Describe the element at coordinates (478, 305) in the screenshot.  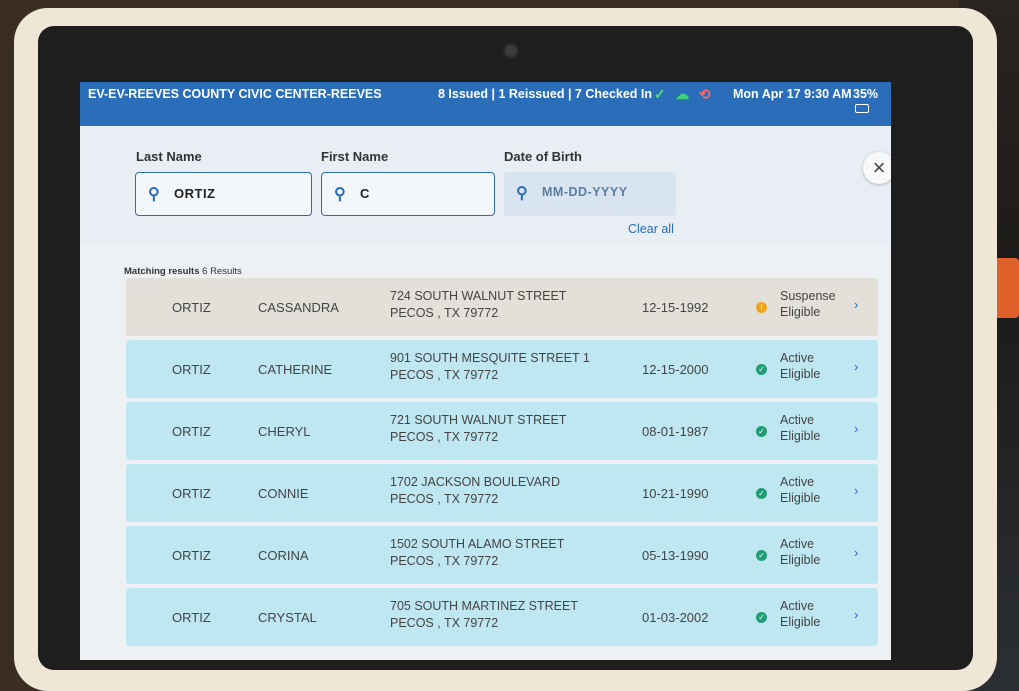
I see `address-cell: 724 SOUTH WALNUT STREET PECOS , TX 79772` at that location.